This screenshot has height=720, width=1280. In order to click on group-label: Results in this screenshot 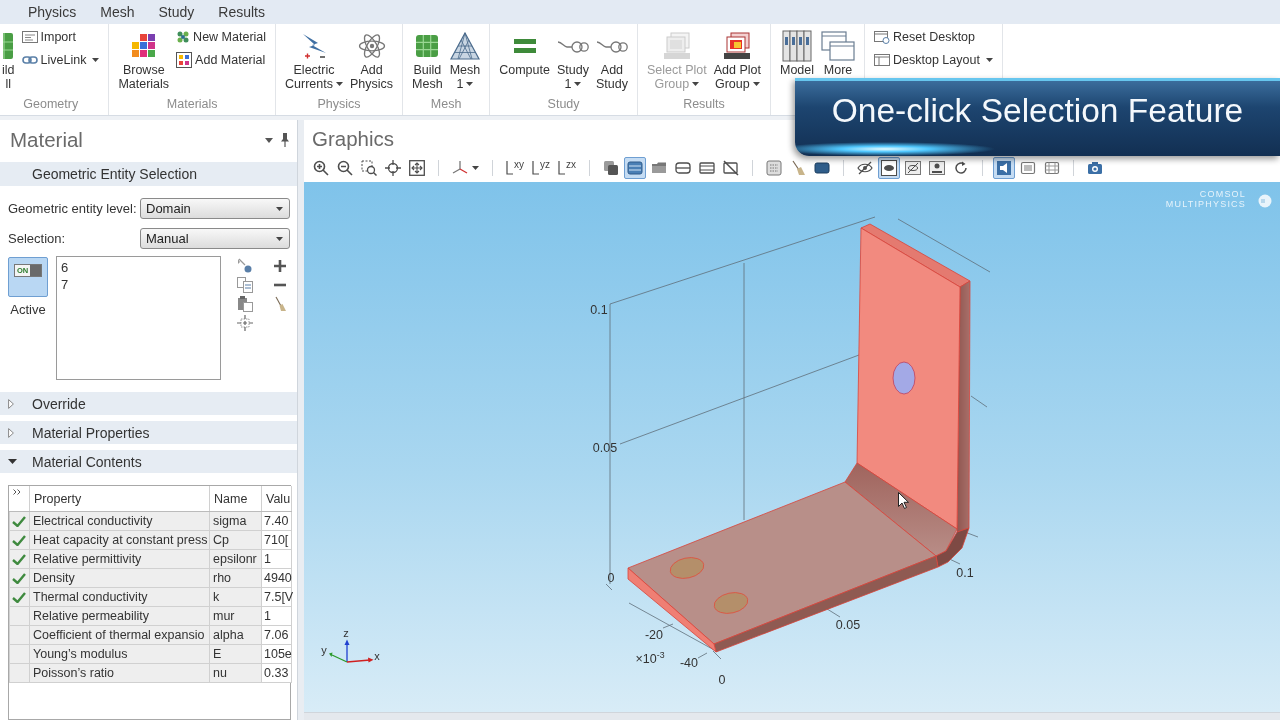, I will do `click(704, 104)`.